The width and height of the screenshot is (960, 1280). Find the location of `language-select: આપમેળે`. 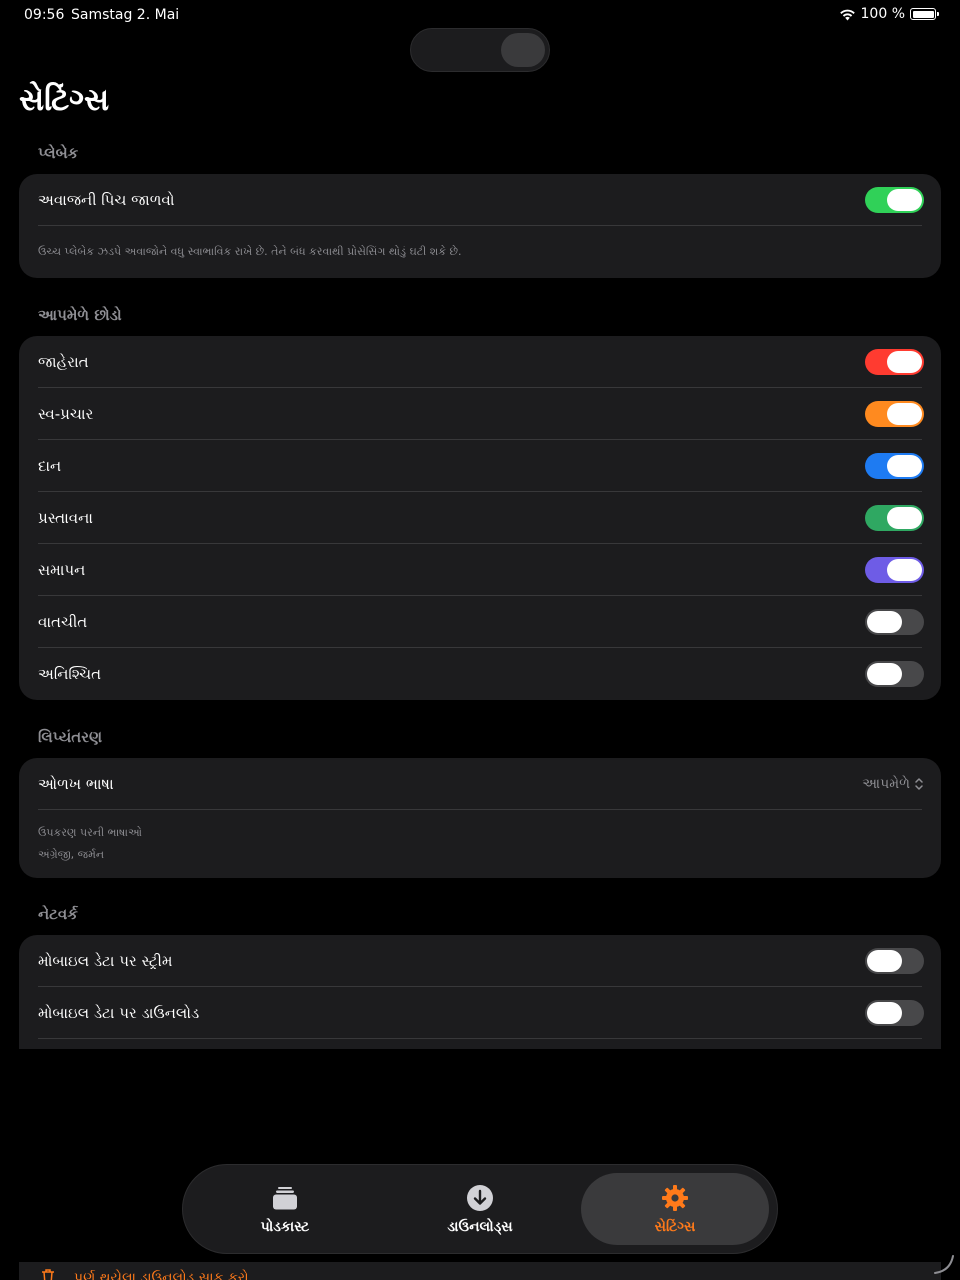

language-select: આપમેળે is located at coordinates (893, 784).